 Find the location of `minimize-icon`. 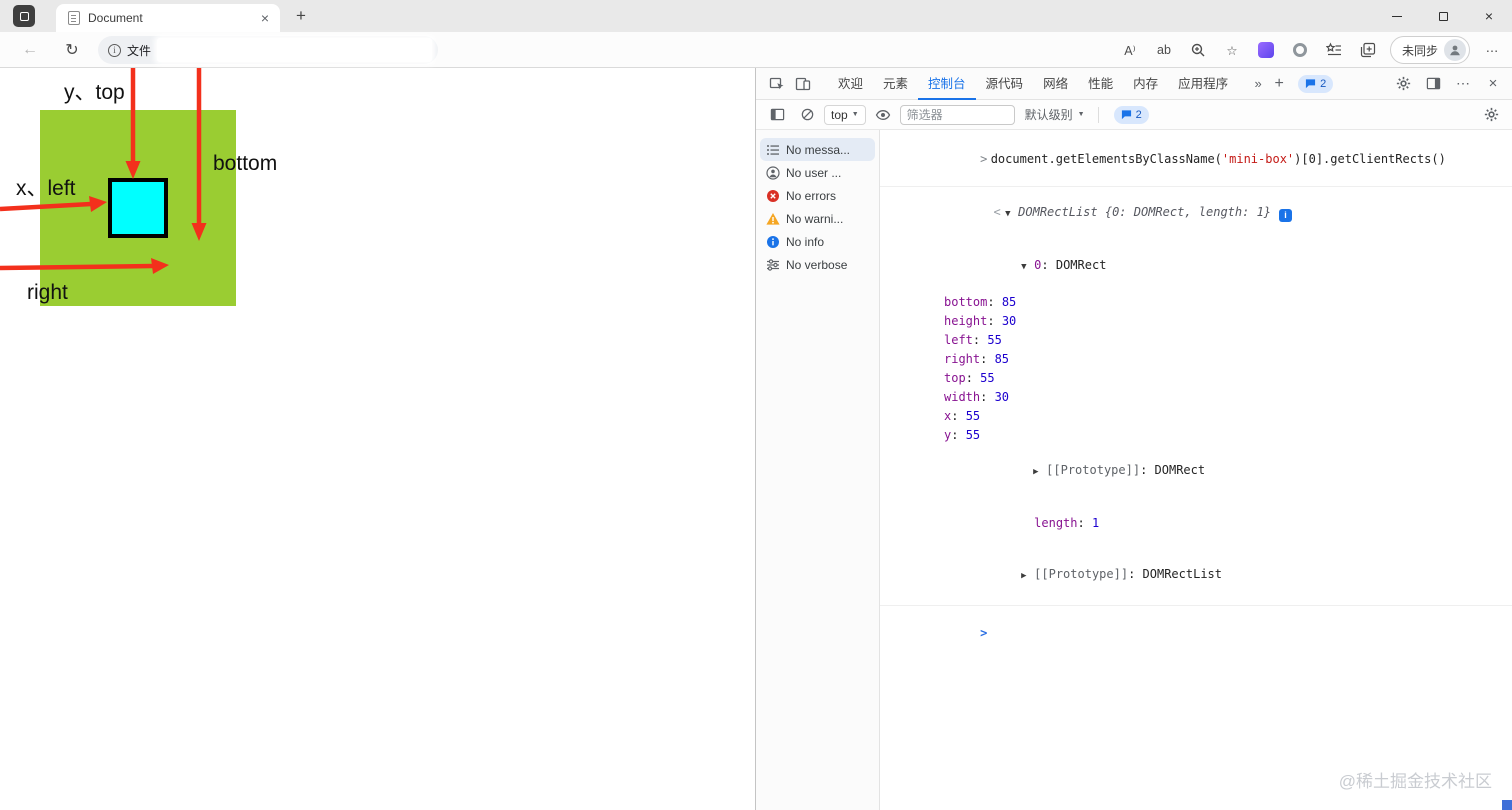

minimize-icon is located at coordinates (1397, 16).